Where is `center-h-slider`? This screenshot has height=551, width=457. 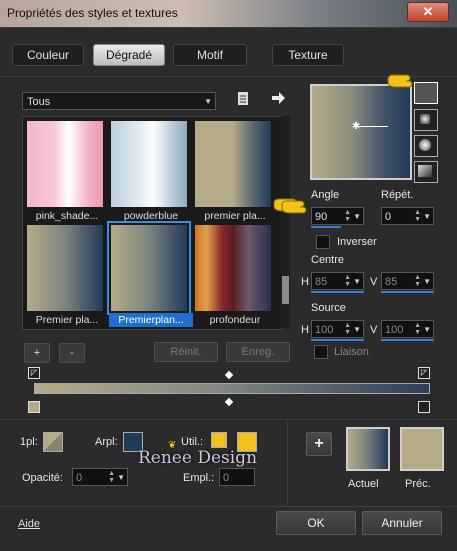
center-h-slider is located at coordinates (337, 292).